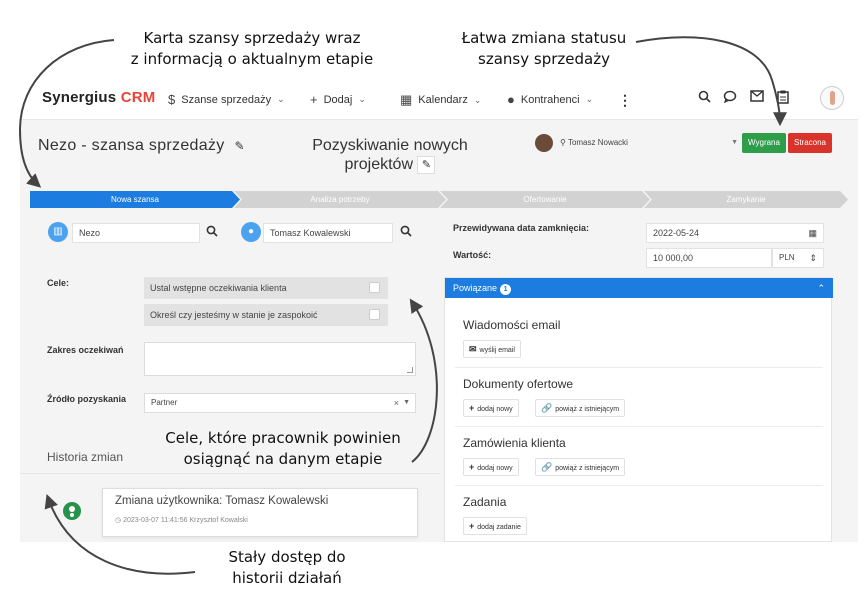  What do you see at coordinates (783, 98) in the screenshot?
I see `clipboard-icon` at bounding box center [783, 98].